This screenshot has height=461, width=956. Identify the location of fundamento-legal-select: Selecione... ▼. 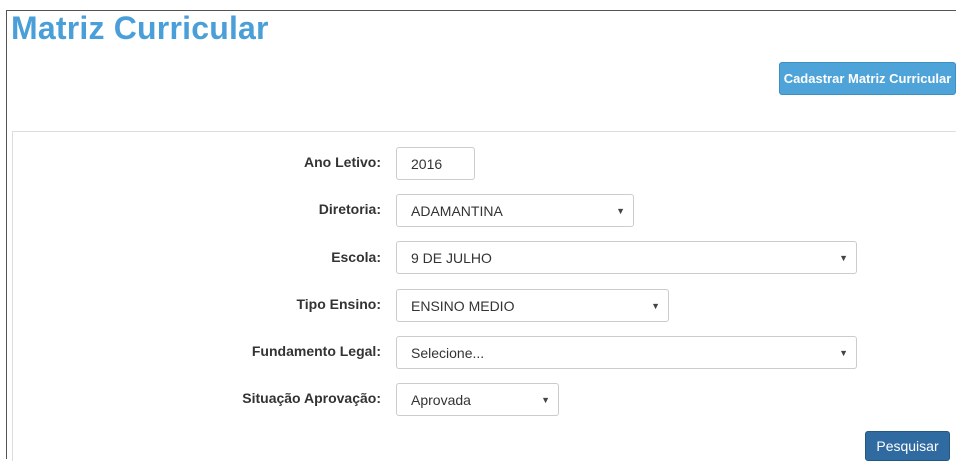
(626, 352).